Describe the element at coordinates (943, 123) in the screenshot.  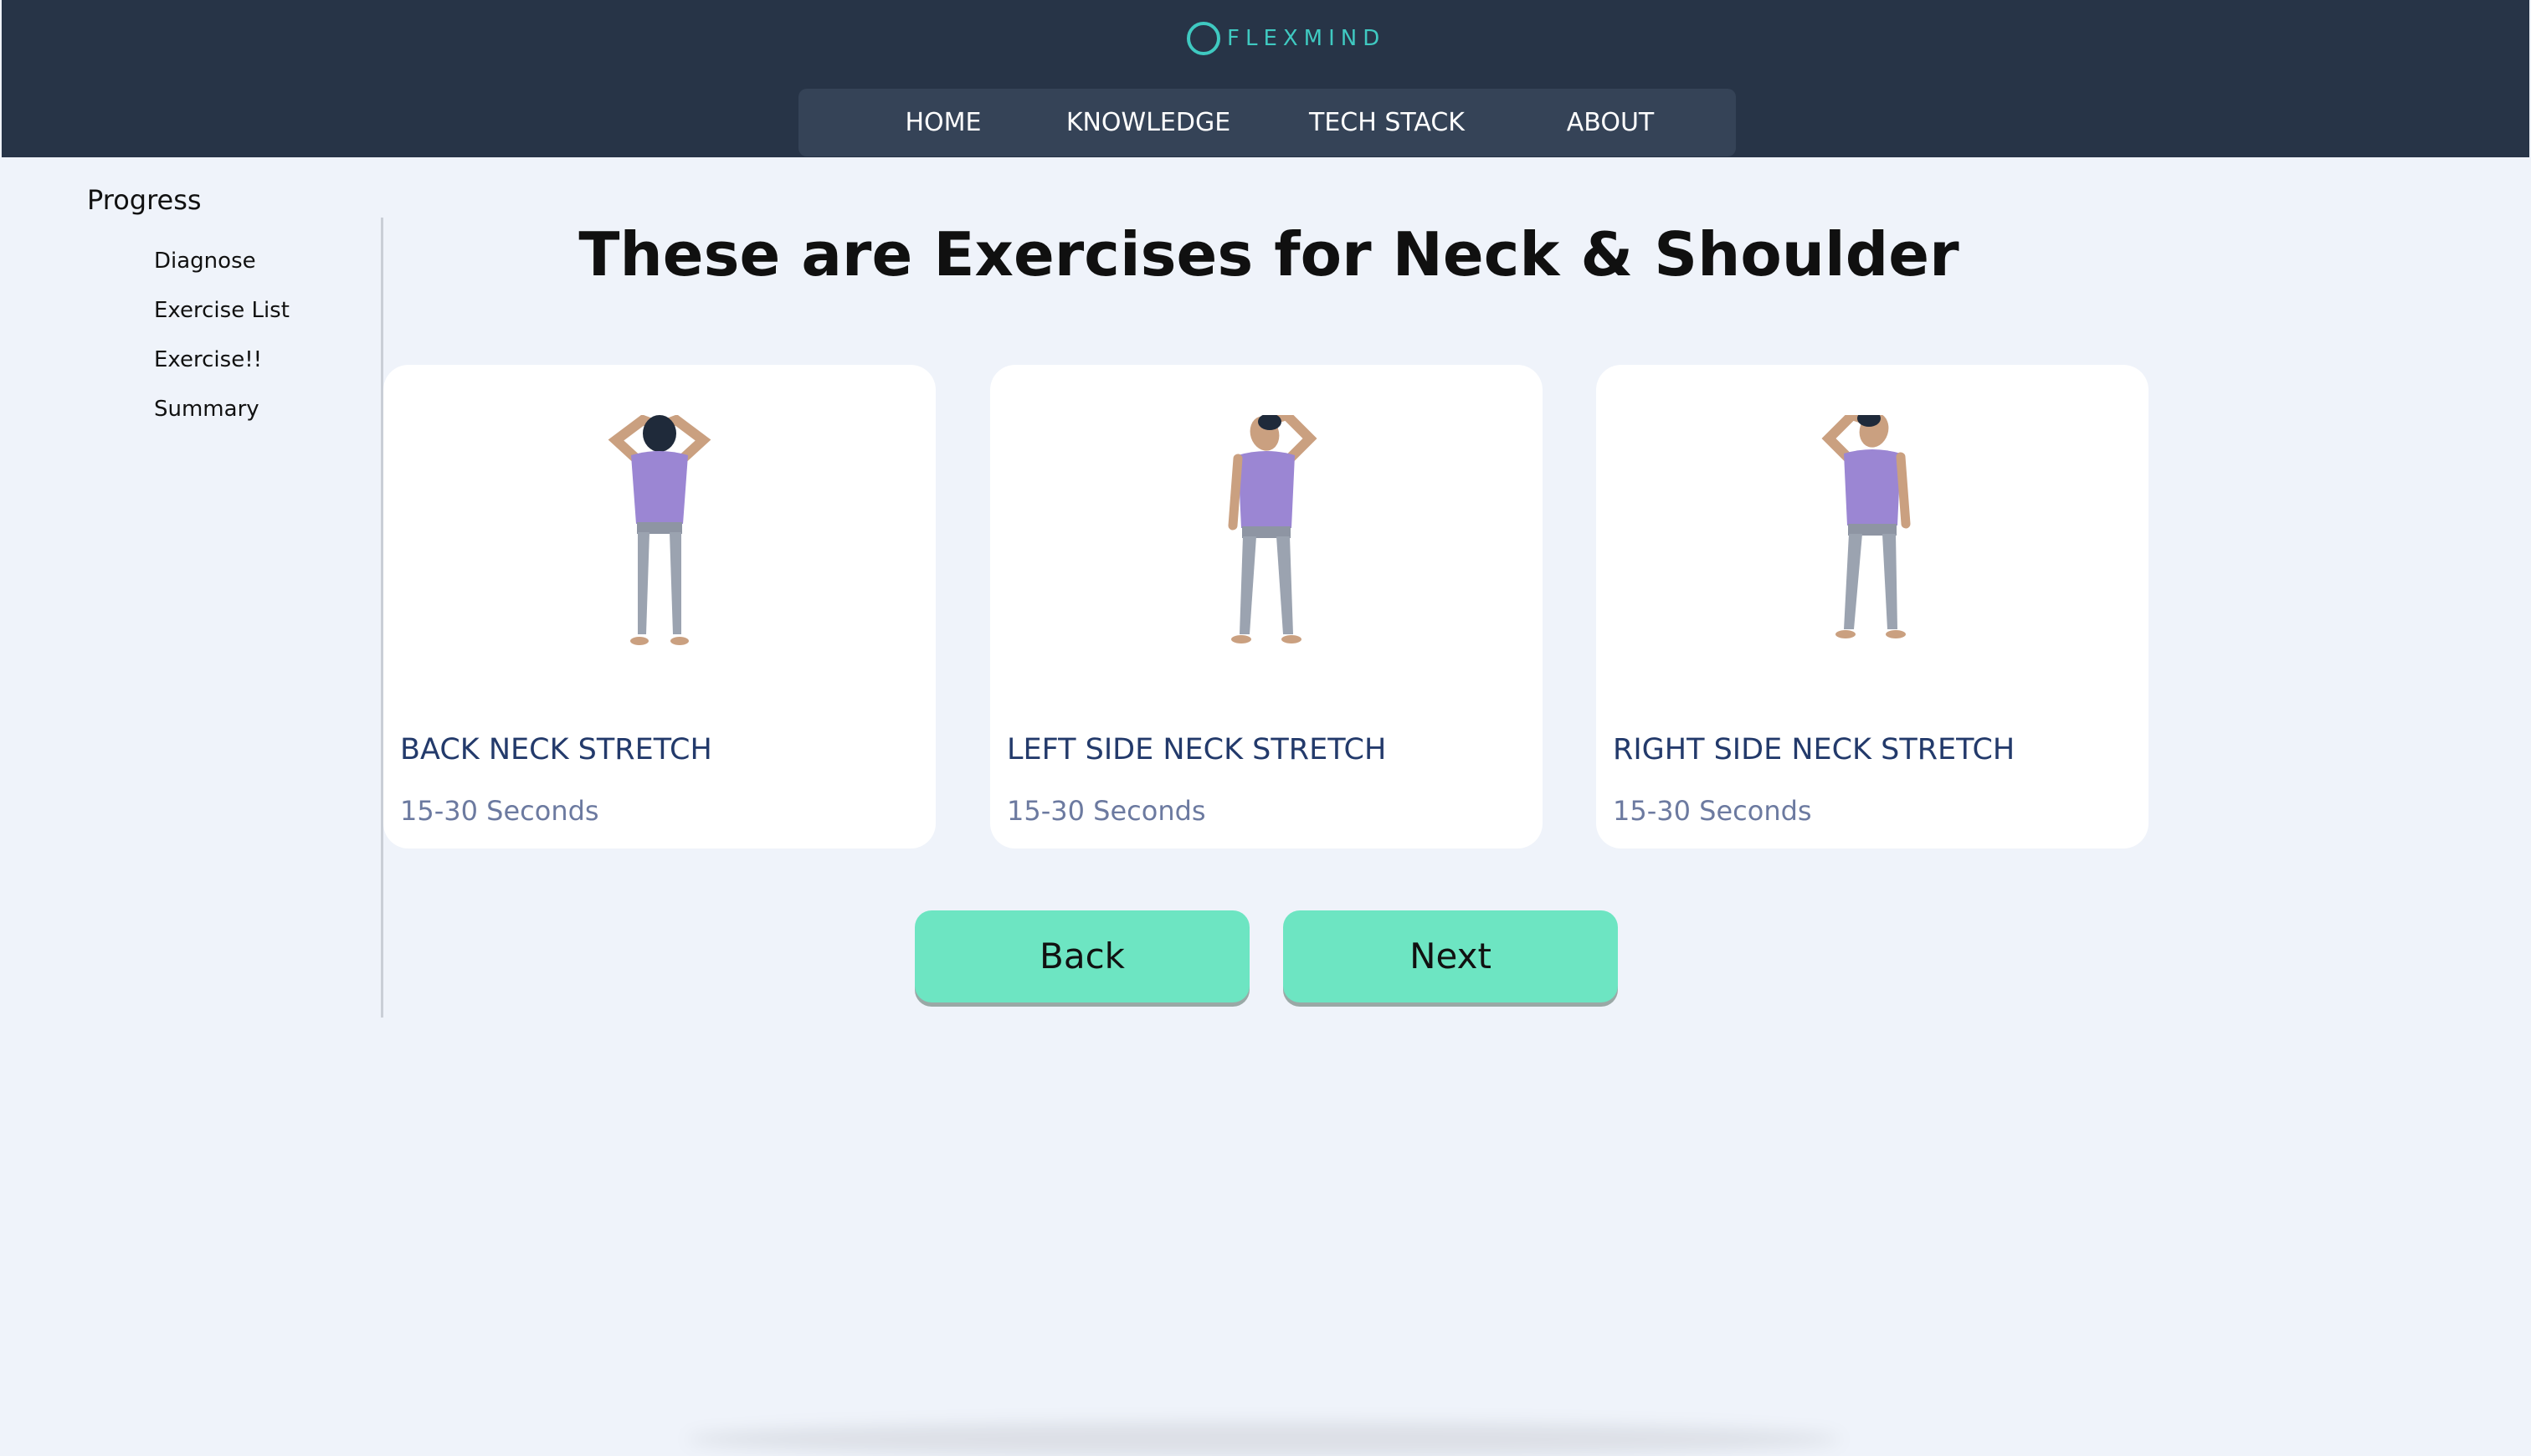
I see `nav-home: HOME` at that location.